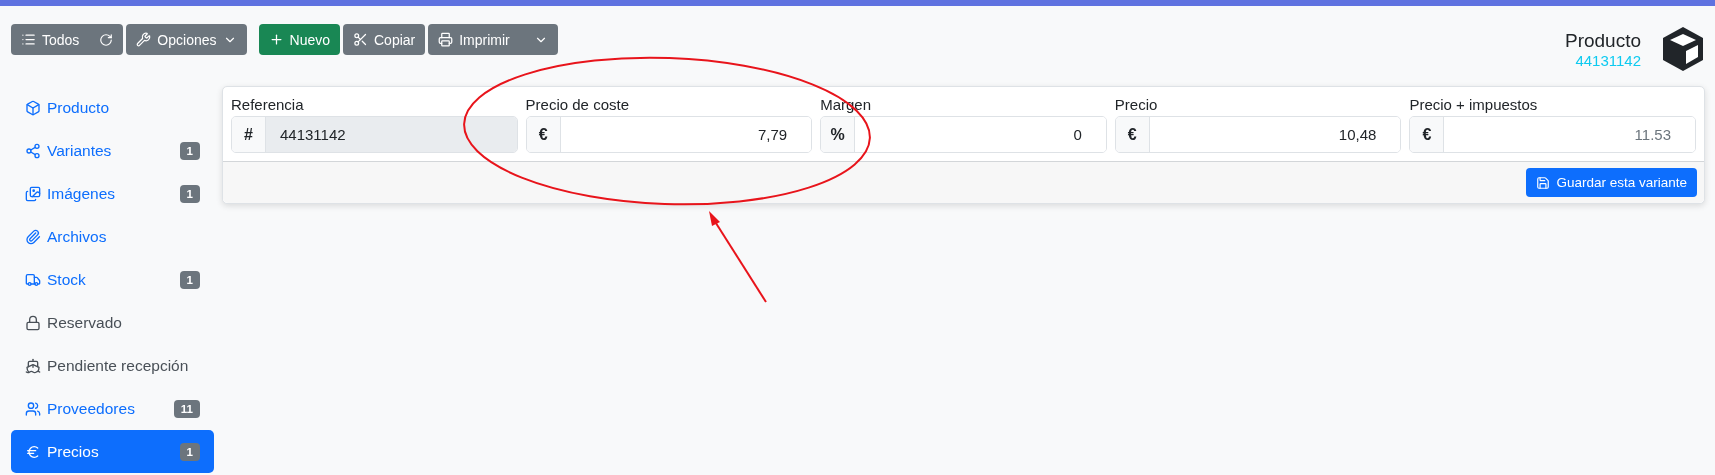  Describe the element at coordinates (1602, 40) in the screenshot. I see `page-title: Producto` at that location.